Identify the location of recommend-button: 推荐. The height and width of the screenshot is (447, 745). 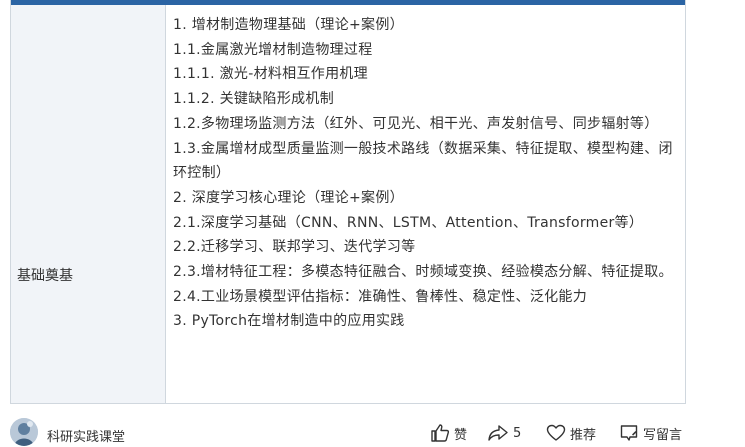
(571, 433).